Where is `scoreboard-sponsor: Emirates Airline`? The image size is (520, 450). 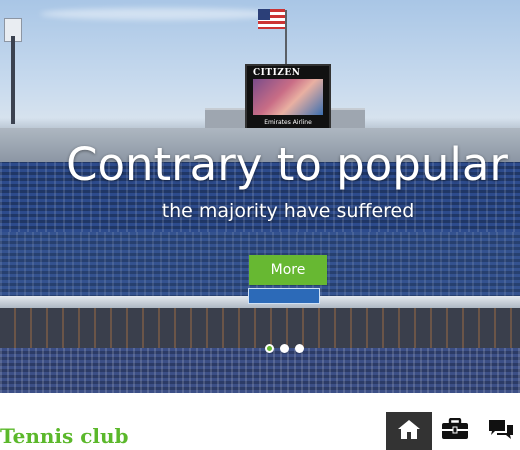
scoreboard-sponsor: Emirates Airline is located at coordinates (288, 122).